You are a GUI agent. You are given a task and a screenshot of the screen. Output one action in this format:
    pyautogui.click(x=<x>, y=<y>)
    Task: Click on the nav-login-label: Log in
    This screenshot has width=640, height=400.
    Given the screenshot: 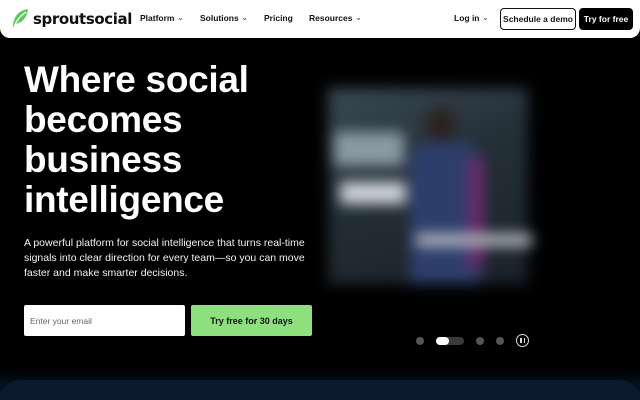 What is the action you would take?
    pyautogui.click(x=467, y=18)
    